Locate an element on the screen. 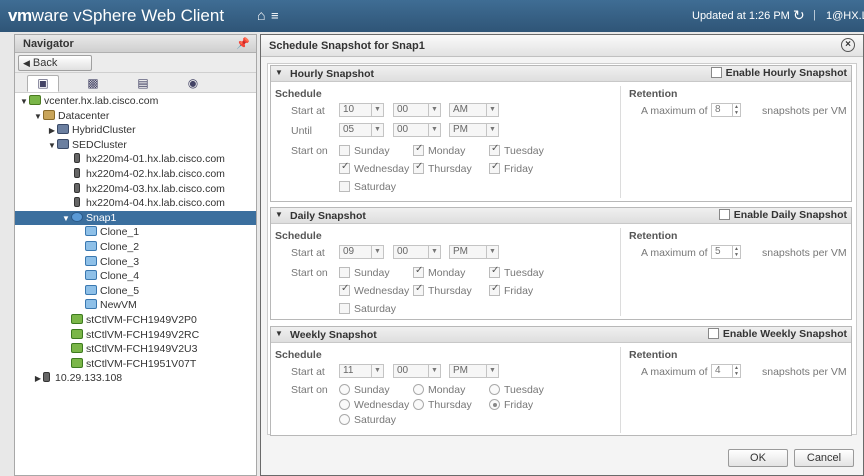  hourly-day-thursday: Thursday is located at coordinates (442, 168).